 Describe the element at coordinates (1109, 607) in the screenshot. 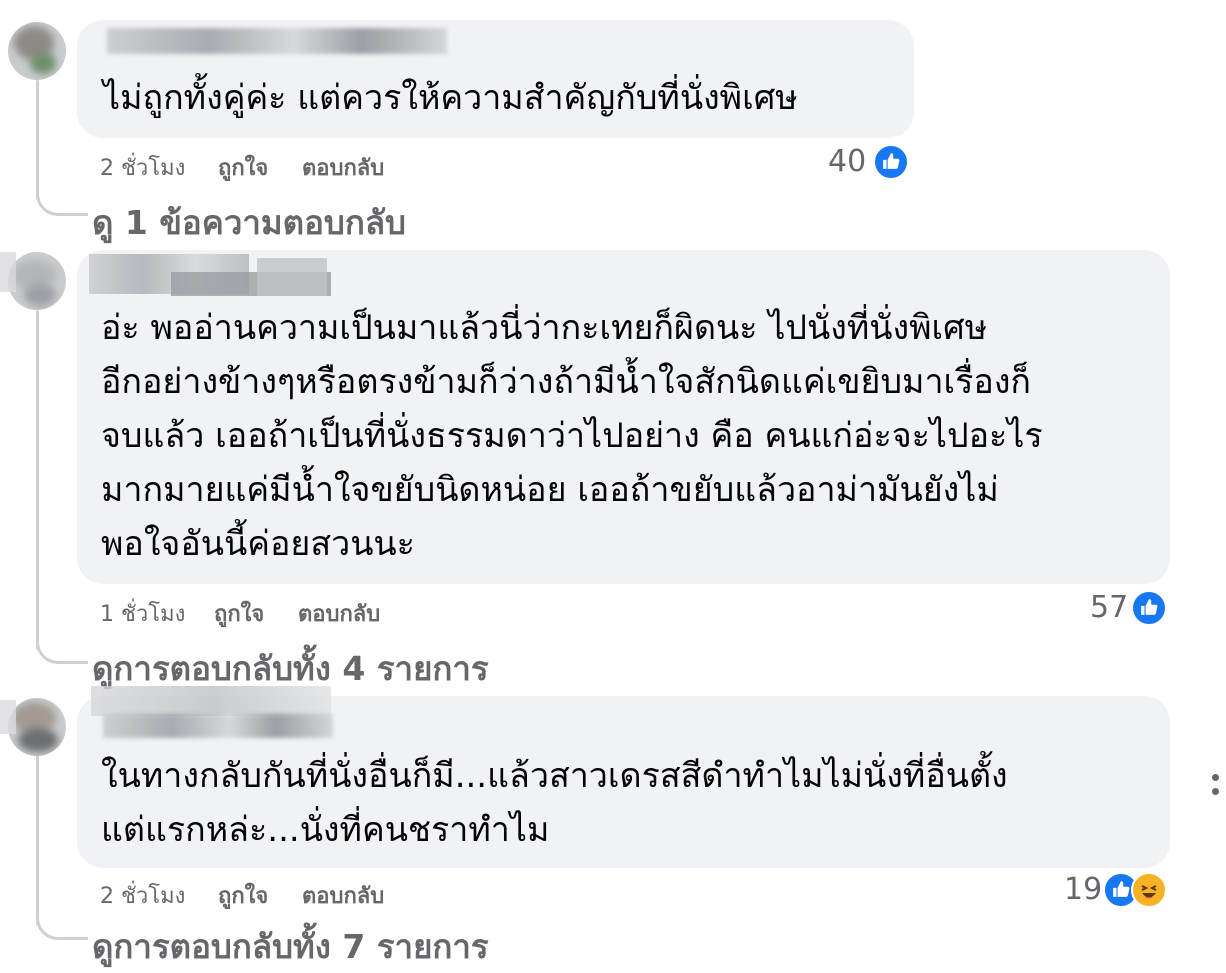

I see `reaction-count: 57` at that location.